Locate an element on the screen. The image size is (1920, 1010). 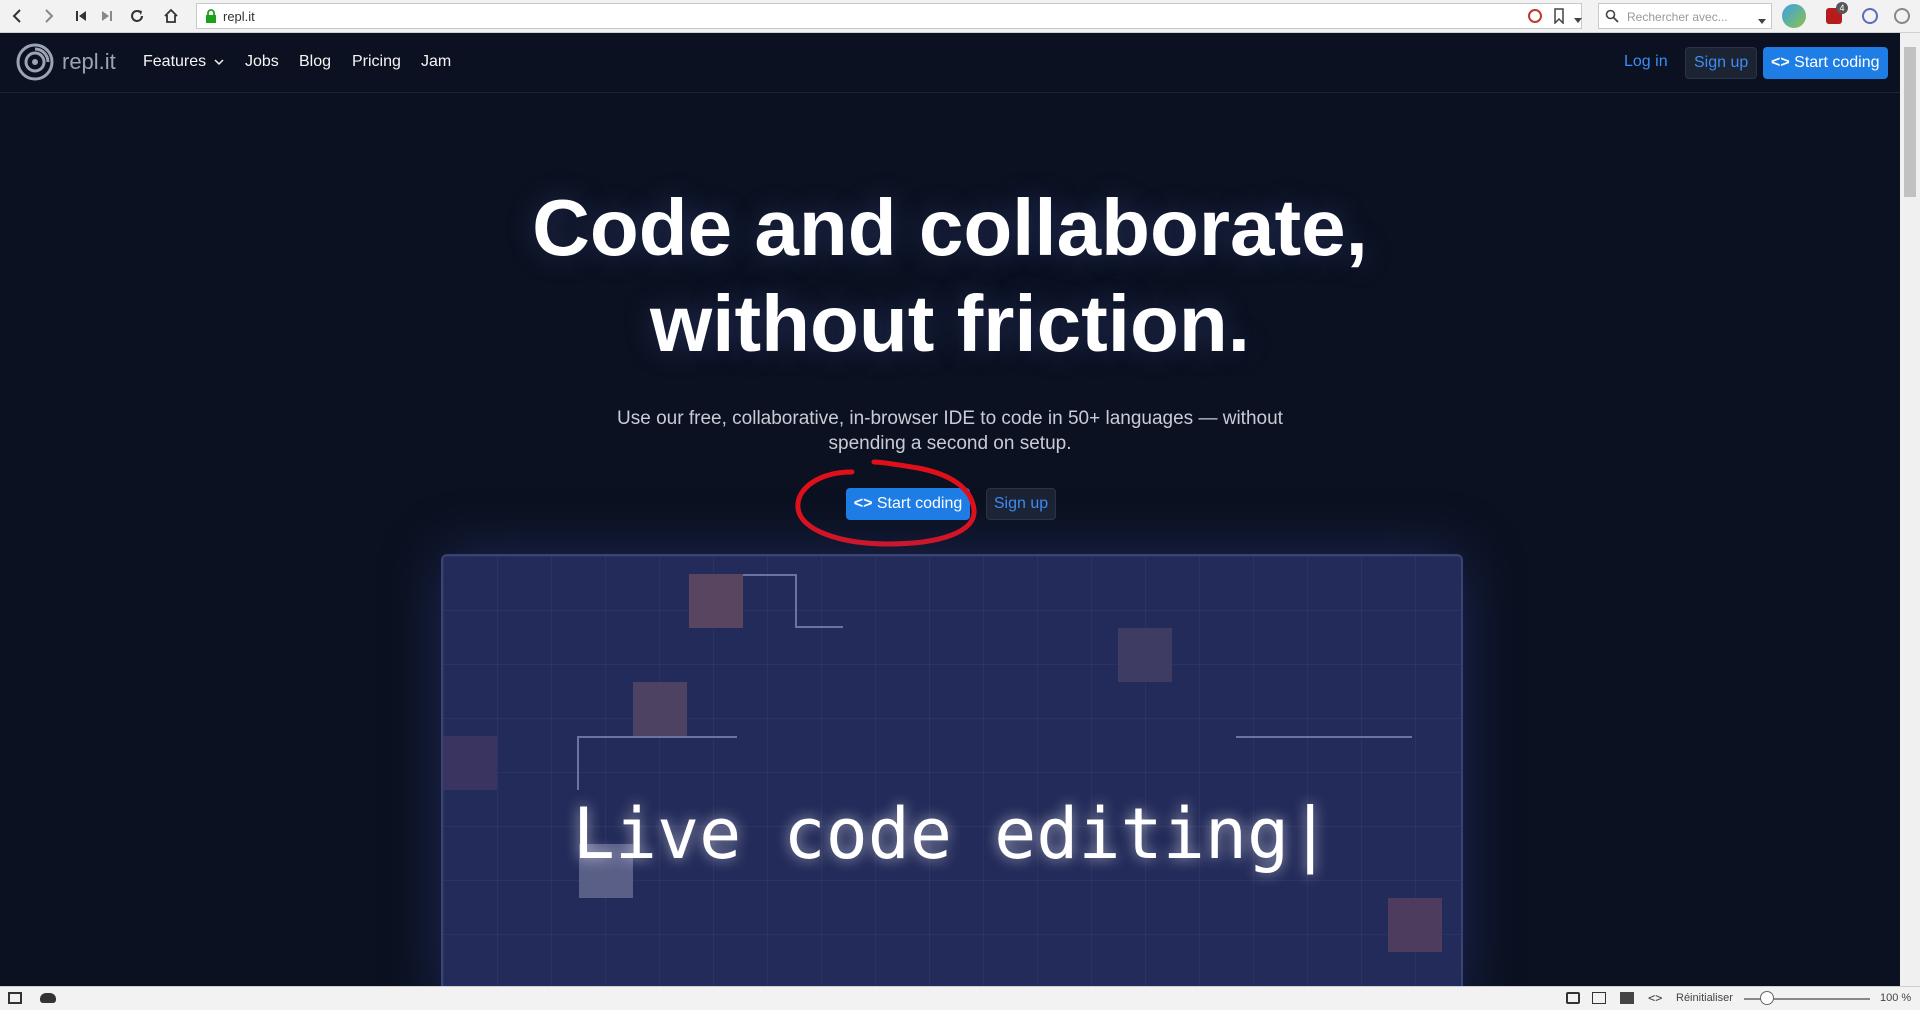
image-icon is located at coordinates (1627, 998).